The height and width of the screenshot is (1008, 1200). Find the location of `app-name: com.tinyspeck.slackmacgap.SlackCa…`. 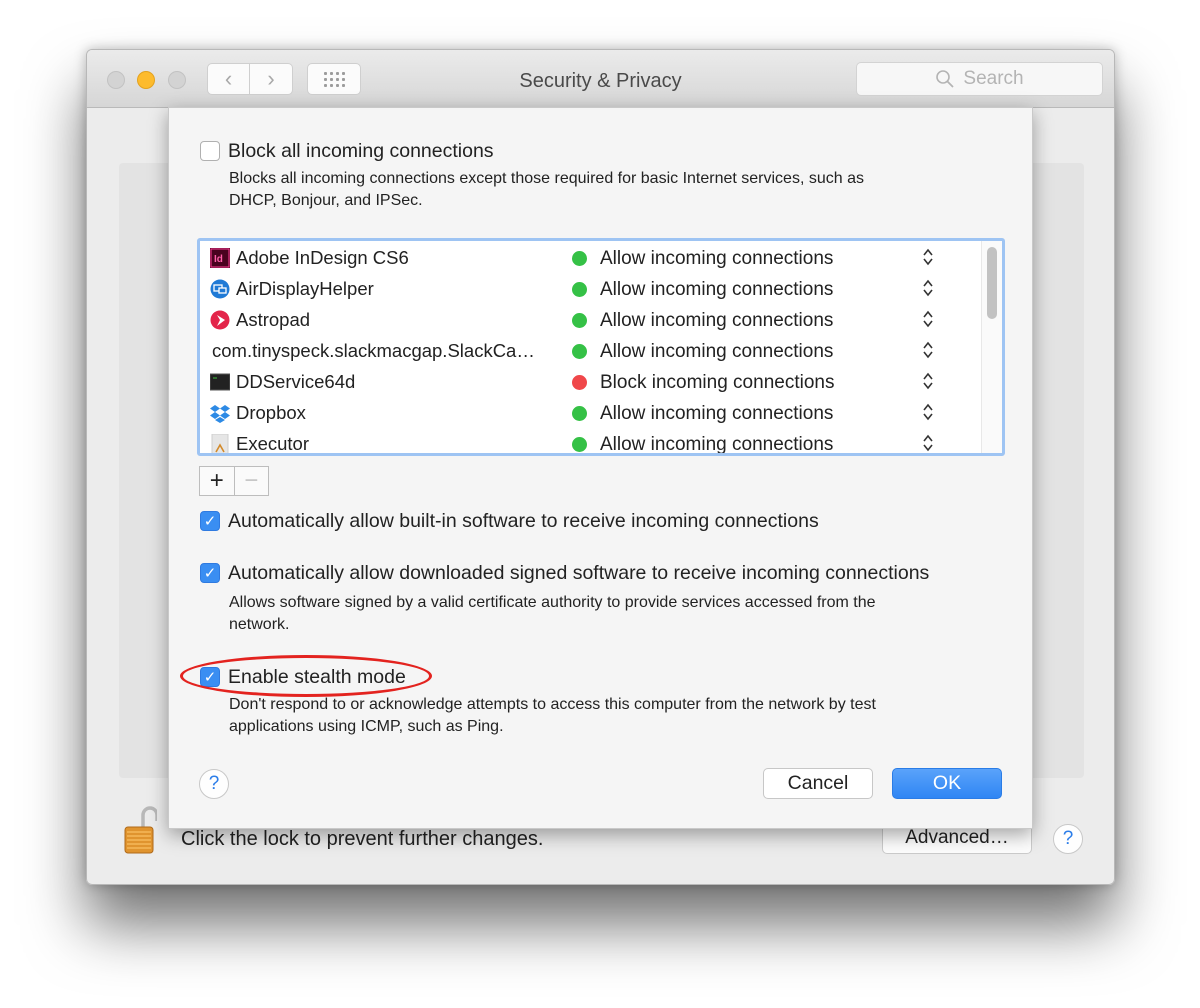

app-name: com.tinyspeck.slackmacgap.SlackCa… is located at coordinates (373, 350).